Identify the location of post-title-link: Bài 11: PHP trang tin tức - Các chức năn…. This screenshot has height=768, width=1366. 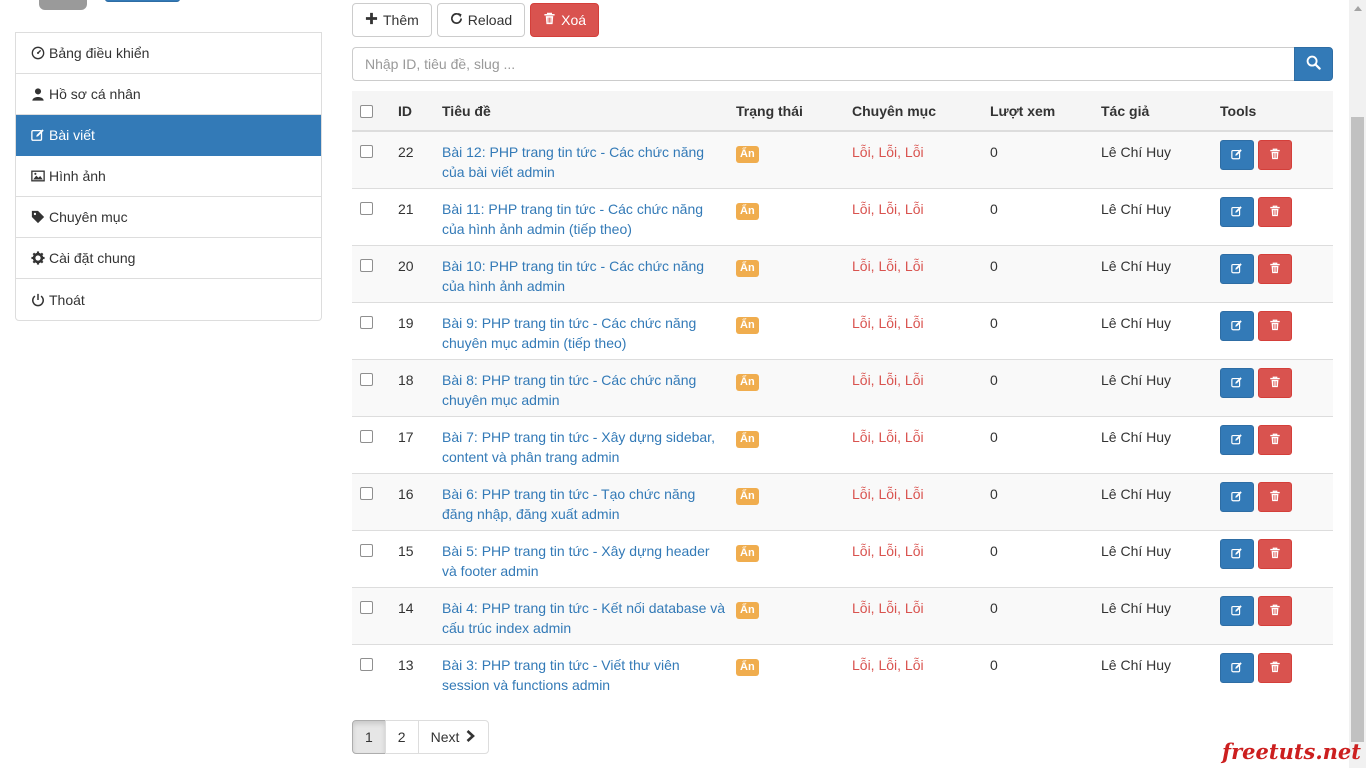
(572, 219).